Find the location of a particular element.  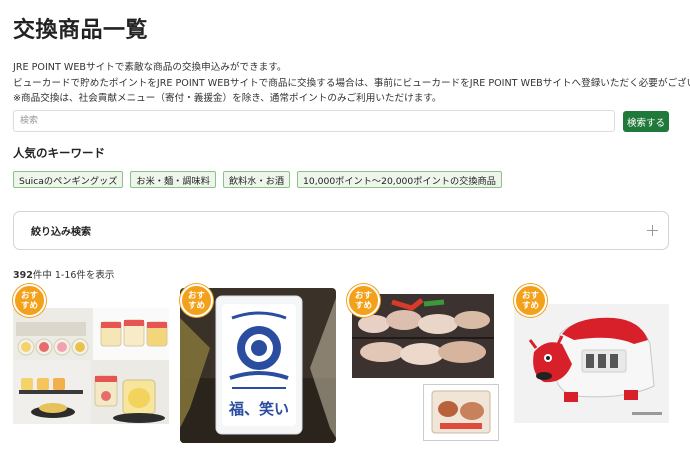

keyword-tag: お米・麺・調味料 is located at coordinates (173, 179).